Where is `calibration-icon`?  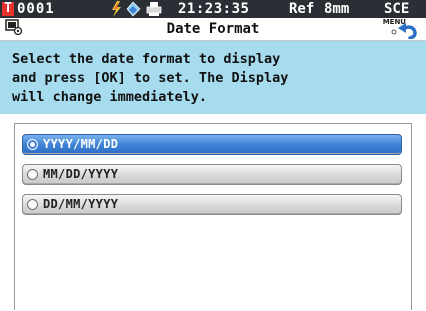 calibration-icon is located at coordinates (133, 9).